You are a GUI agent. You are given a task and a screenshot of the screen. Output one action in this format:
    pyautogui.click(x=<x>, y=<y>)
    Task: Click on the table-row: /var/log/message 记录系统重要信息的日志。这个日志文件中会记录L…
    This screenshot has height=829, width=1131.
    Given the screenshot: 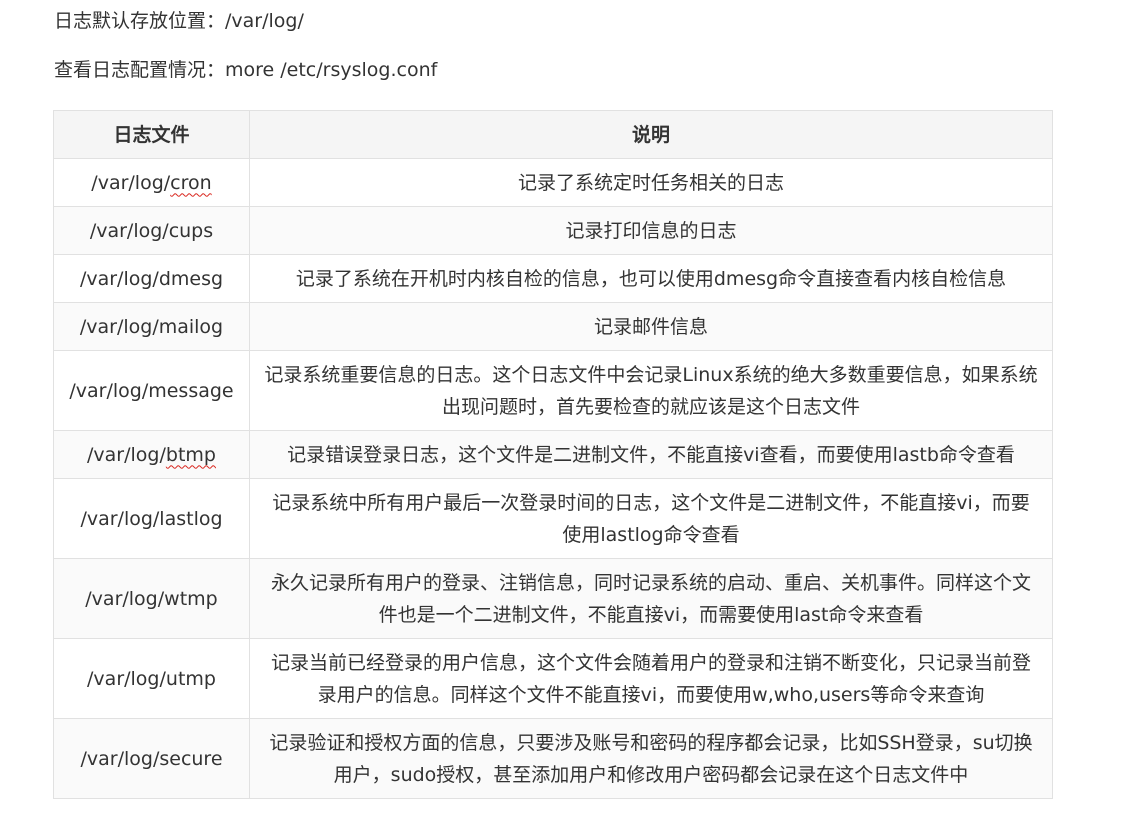 What is the action you would take?
    pyautogui.click(x=553, y=390)
    